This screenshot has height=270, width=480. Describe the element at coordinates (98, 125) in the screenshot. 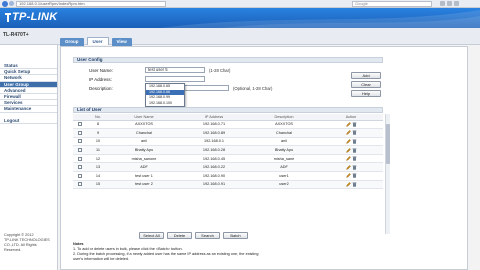

I see `row-no: 8` at that location.